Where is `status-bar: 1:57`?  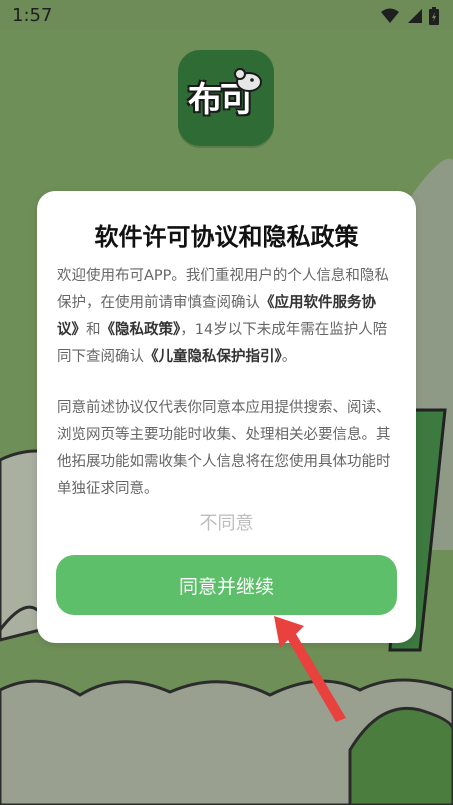
status-bar: 1:57 is located at coordinates (226, 15).